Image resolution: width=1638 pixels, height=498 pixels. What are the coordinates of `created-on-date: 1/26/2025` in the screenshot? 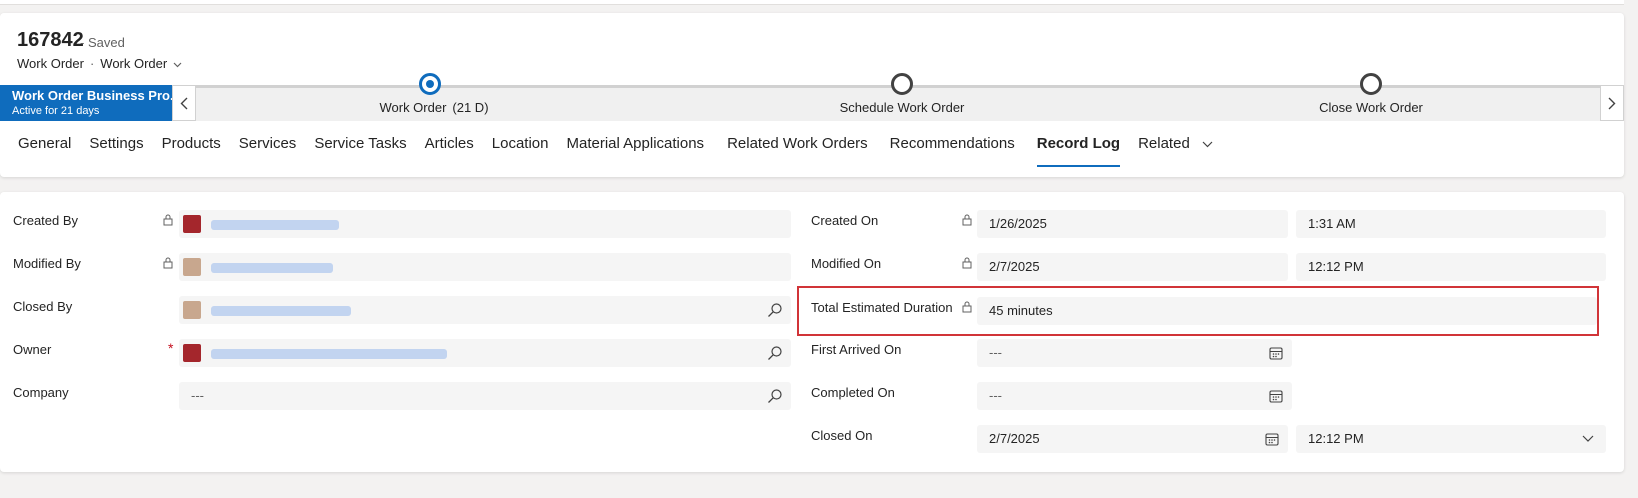 It's located at (1018, 223).